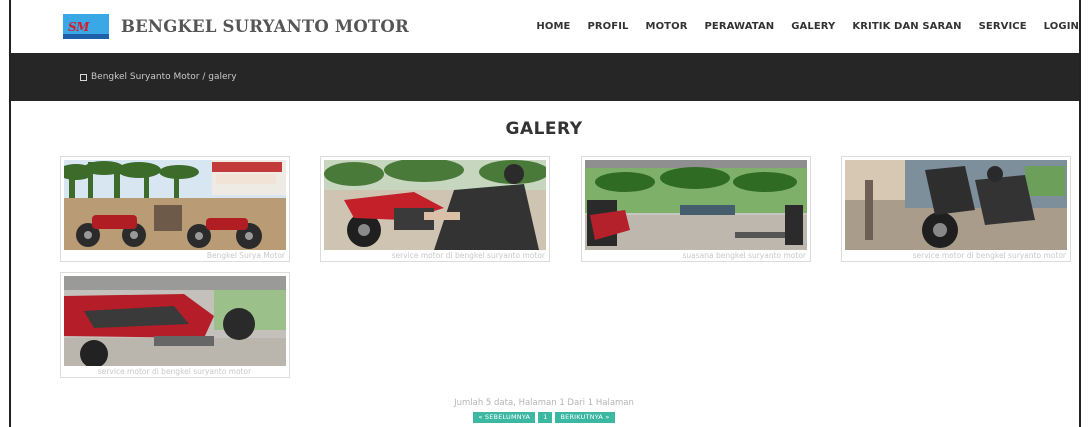 The height and width of the screenshot is (427, 1088). Describe the element at coordinates (83, 77) in the screenshot. I see `home-icon` at that location.